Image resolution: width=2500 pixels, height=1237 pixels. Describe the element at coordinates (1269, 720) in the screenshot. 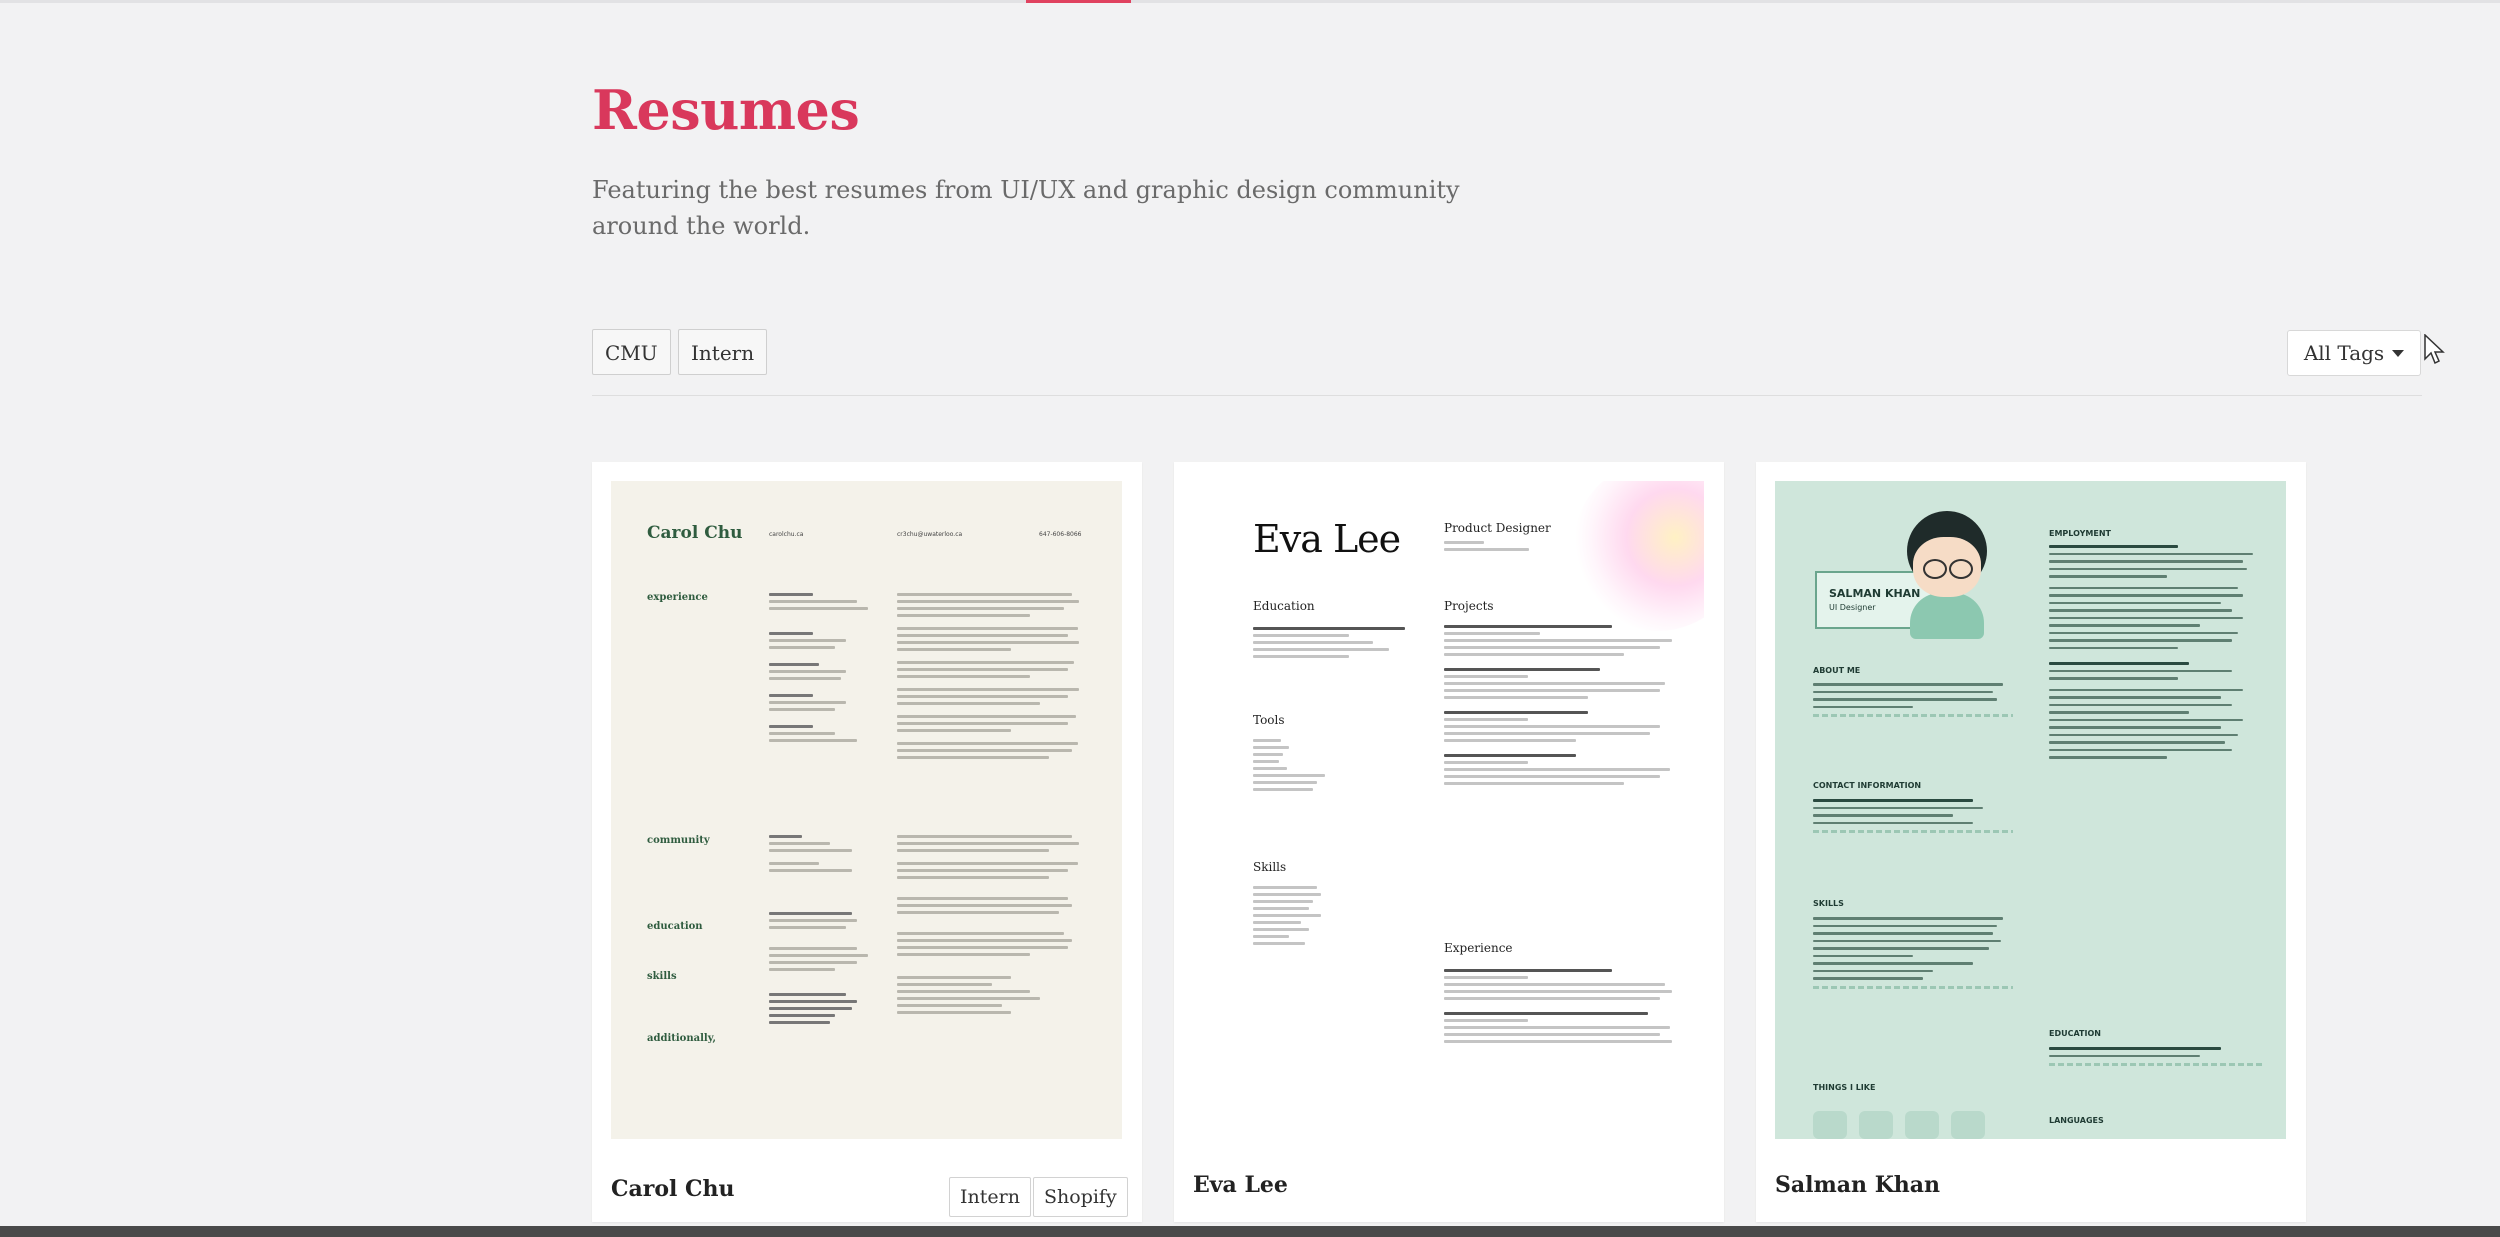

I see `preview-section: Tools` at that location.